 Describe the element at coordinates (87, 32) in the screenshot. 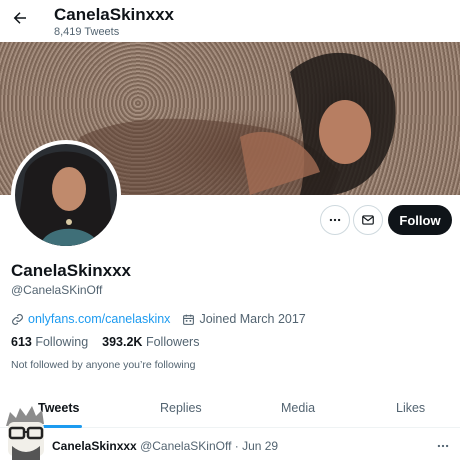

I see `tweet-count: 8,419 Tweets` at that location.